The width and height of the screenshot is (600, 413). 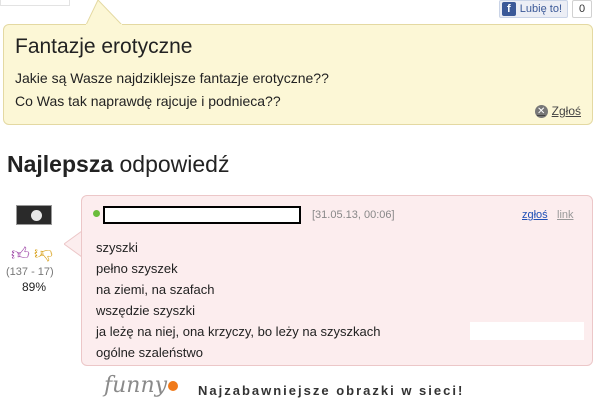 I want to click on answer-report-link: zgłoś, so click(x=535, y=215).